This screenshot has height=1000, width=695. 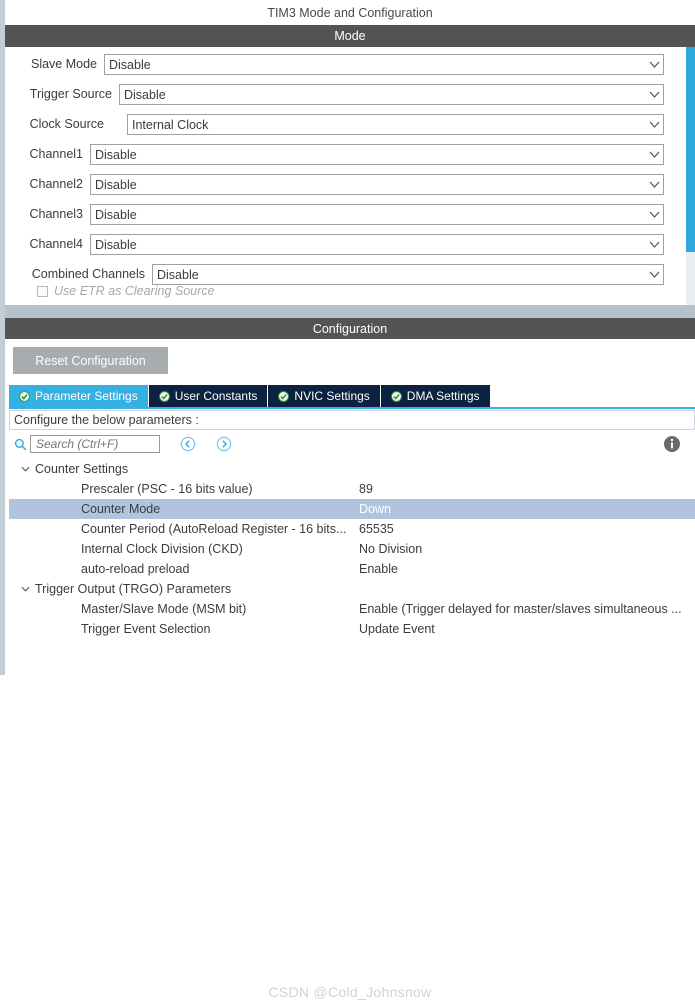 I want to click on combo-channel2: Disable, so click(x=377, y=184).